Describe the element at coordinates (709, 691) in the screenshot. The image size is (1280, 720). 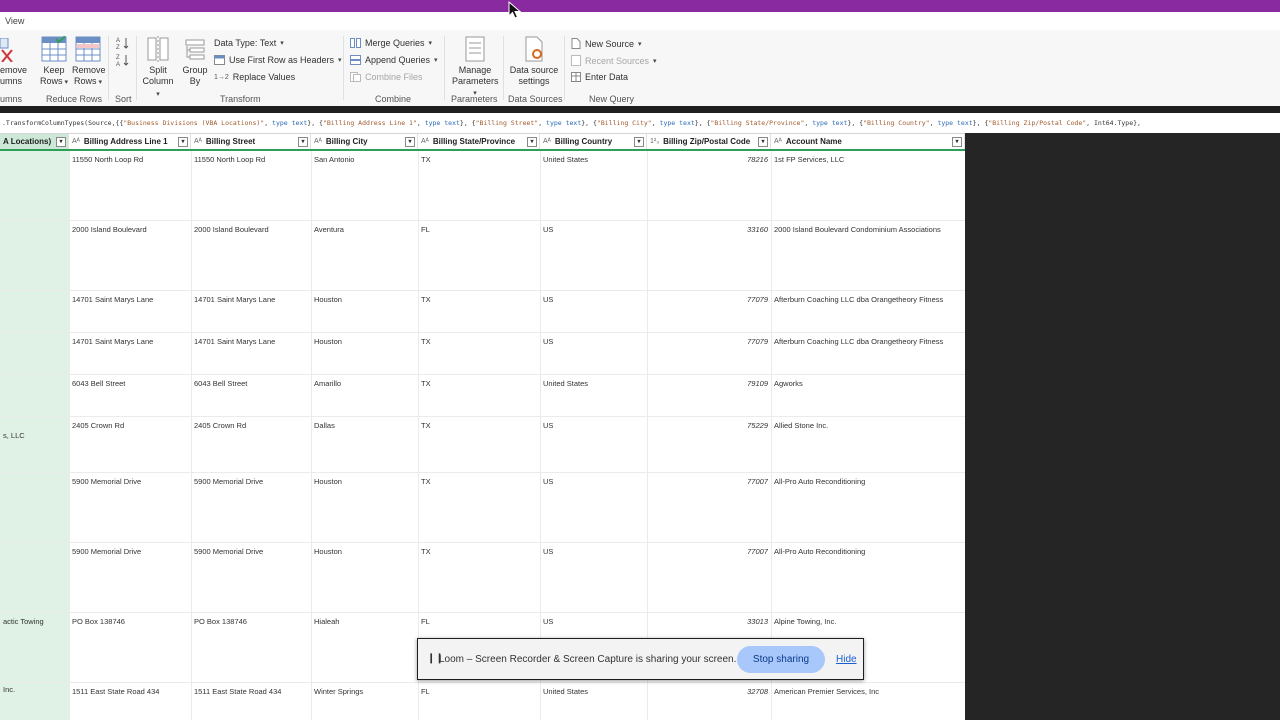
I see `table-cell: 32708` at that location.